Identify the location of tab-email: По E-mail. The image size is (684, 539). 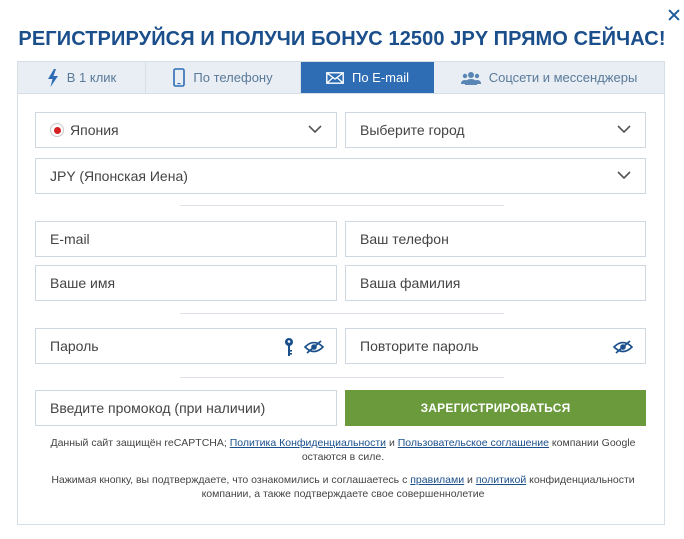
(367, 77).